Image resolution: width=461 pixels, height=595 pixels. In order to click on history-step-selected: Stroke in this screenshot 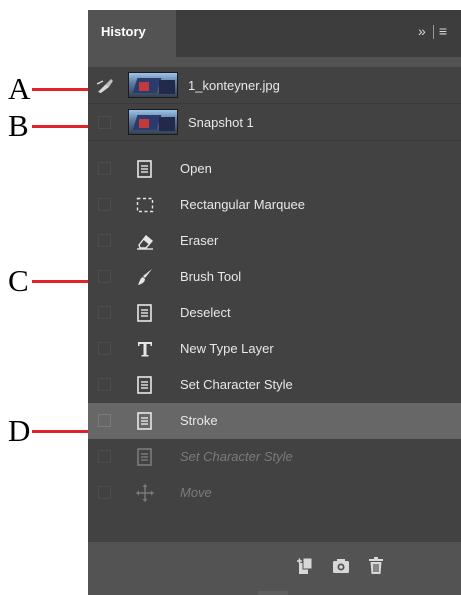, I will do `click(274, 421)`.